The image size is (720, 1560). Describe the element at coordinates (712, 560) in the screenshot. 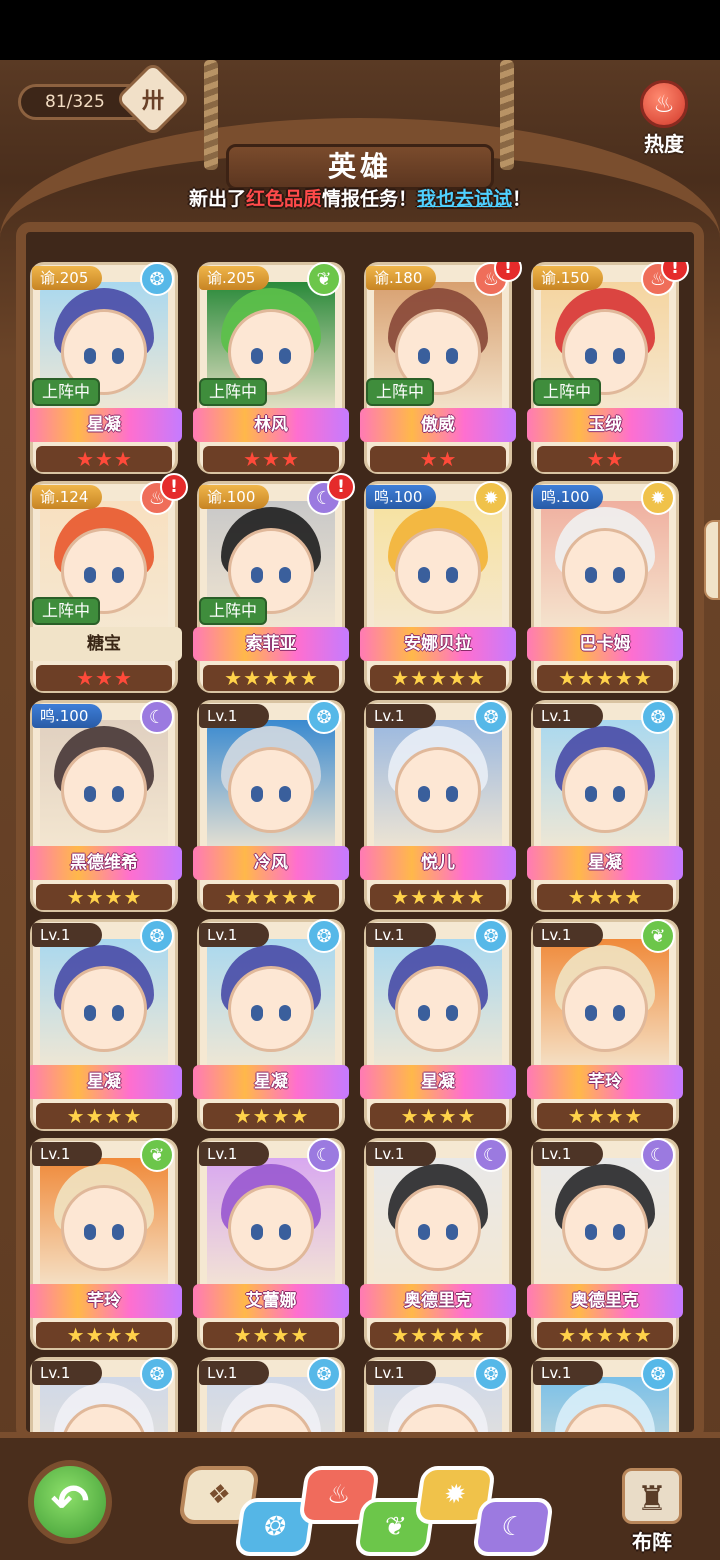

I see `side-drawer-tab` at that location.